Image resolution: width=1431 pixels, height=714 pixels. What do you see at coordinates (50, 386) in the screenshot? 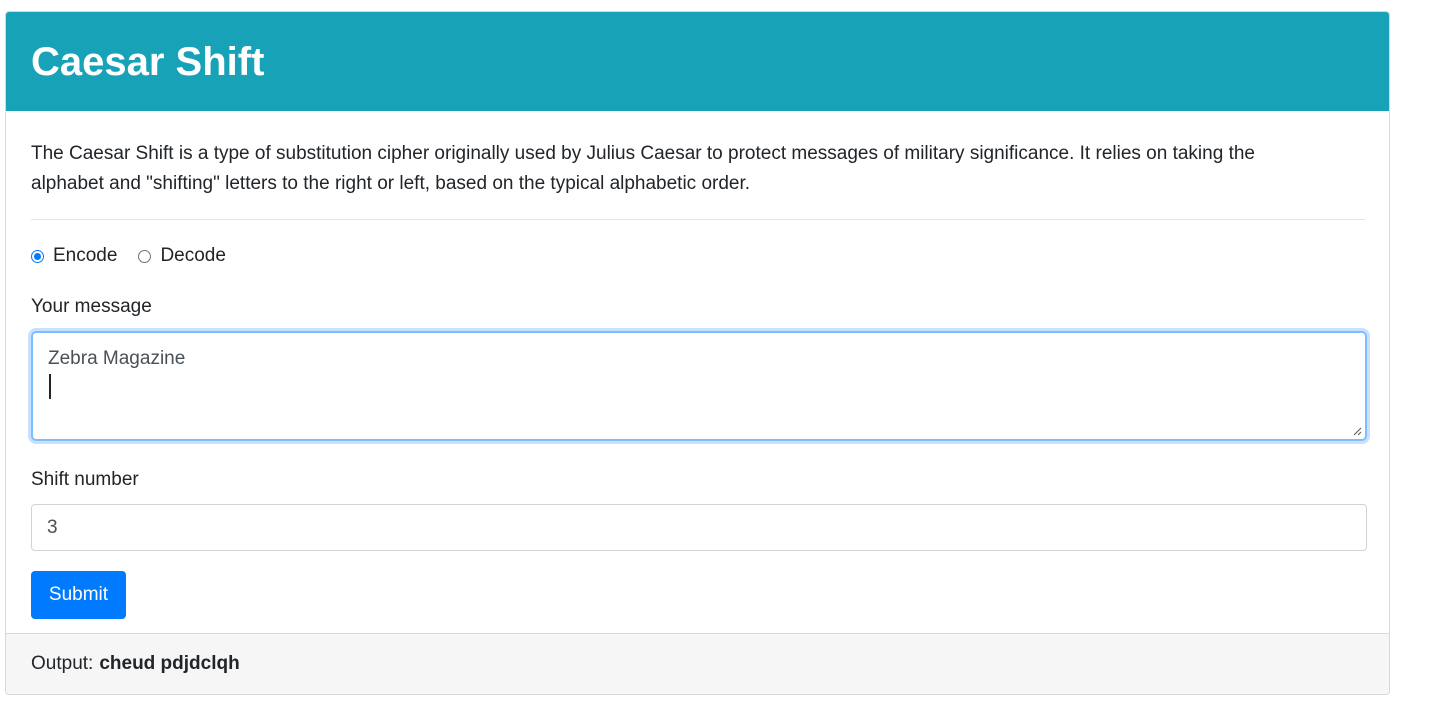
I see `text-caret` at bounding box center [50, 386].